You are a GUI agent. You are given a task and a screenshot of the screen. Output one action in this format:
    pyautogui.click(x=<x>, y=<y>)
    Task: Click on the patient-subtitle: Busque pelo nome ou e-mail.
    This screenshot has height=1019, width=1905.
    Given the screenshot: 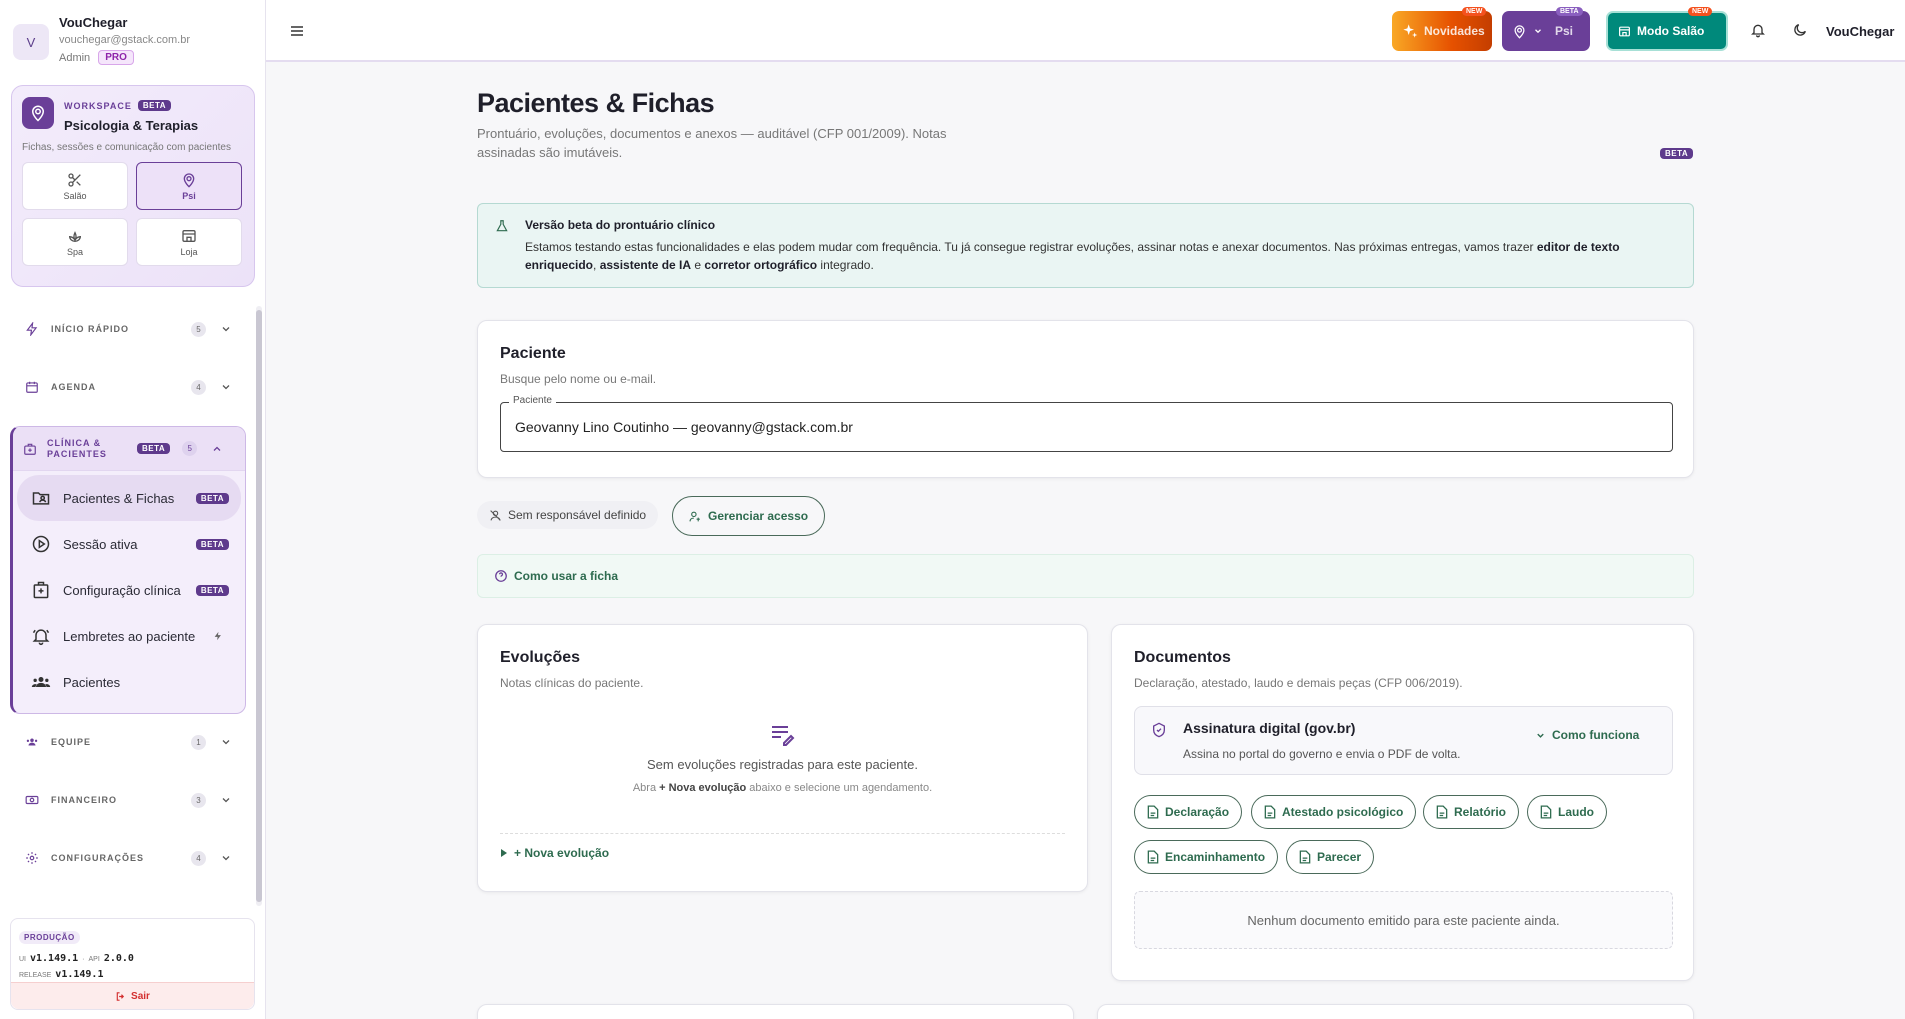 What is the action you would take?
    pyautogui.click(x=578, y=379)
    